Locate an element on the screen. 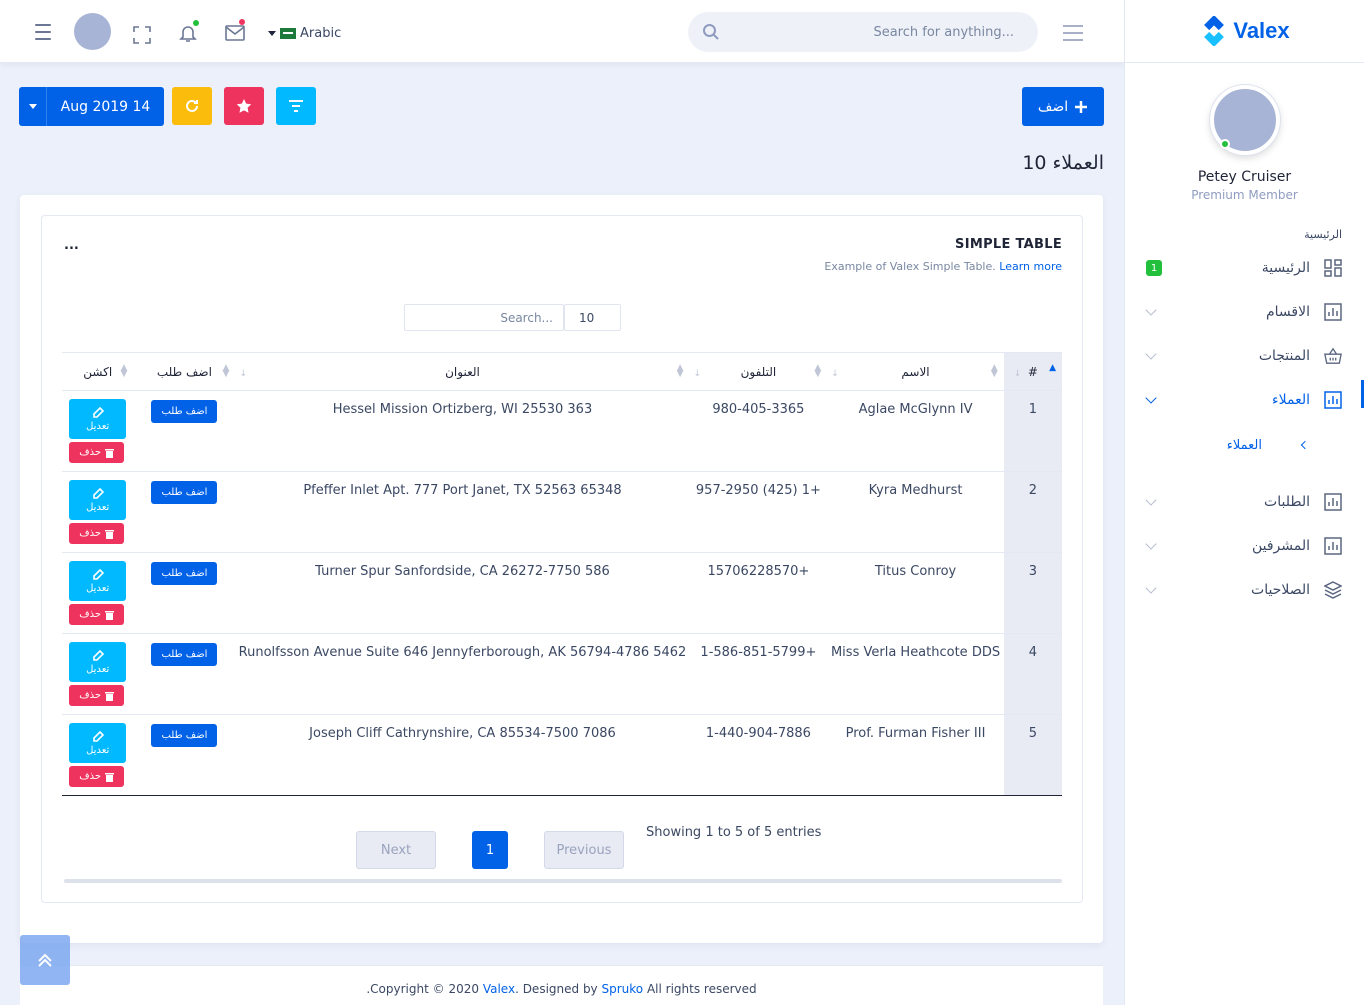 The image size is (1364, 1005). back-to-top-button is located at coordinates (45, 960).